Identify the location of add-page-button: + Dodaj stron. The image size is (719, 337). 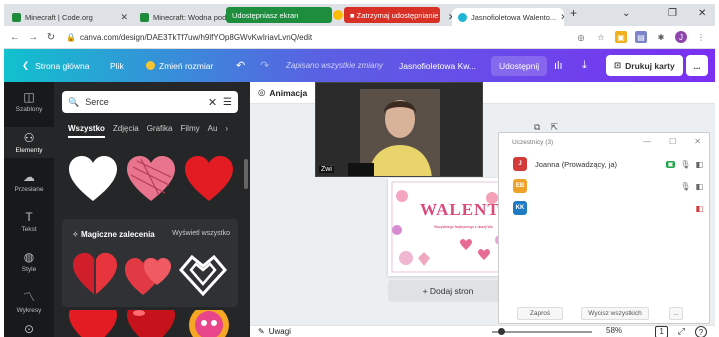
(448, 291).